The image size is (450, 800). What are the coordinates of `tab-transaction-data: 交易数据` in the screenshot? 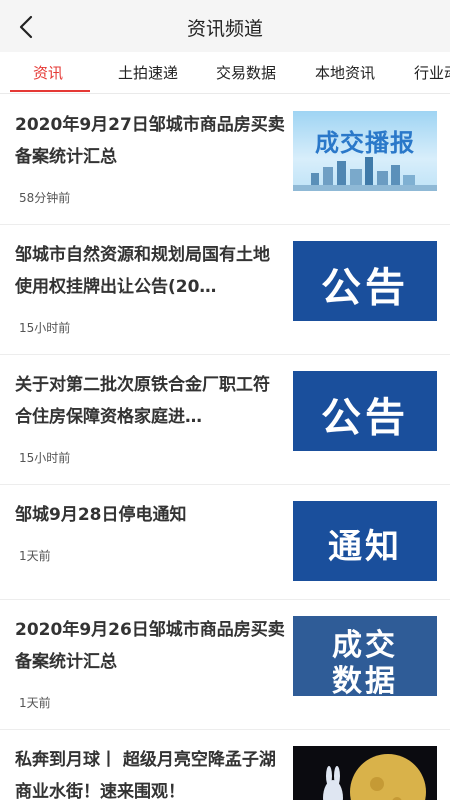 It's located at (246, 72).